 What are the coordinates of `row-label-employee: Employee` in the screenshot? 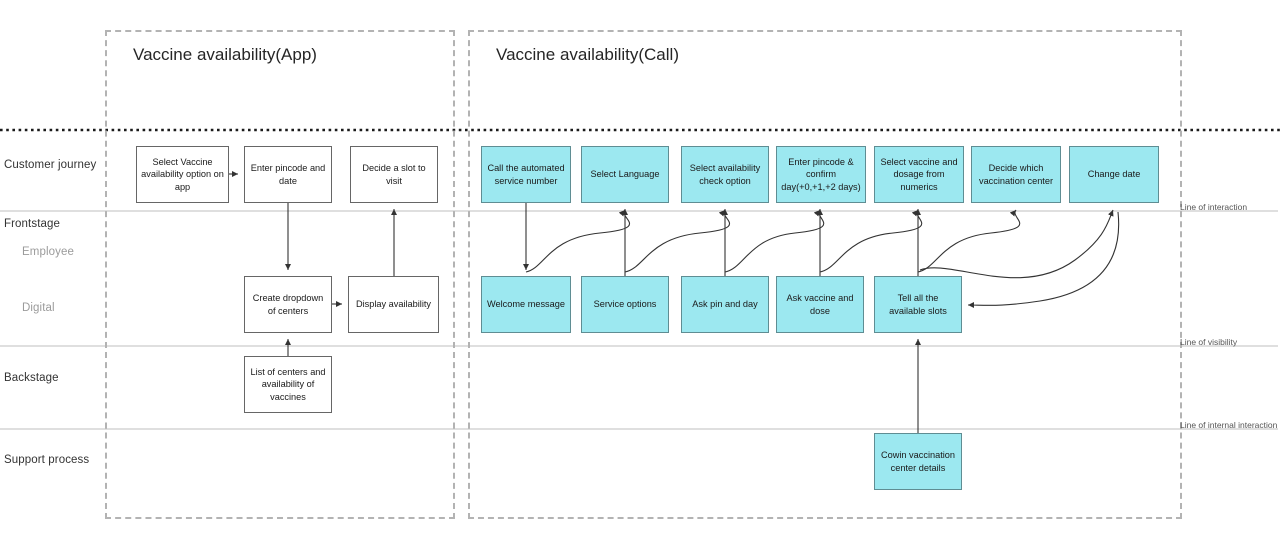 It's located at (48, 252).